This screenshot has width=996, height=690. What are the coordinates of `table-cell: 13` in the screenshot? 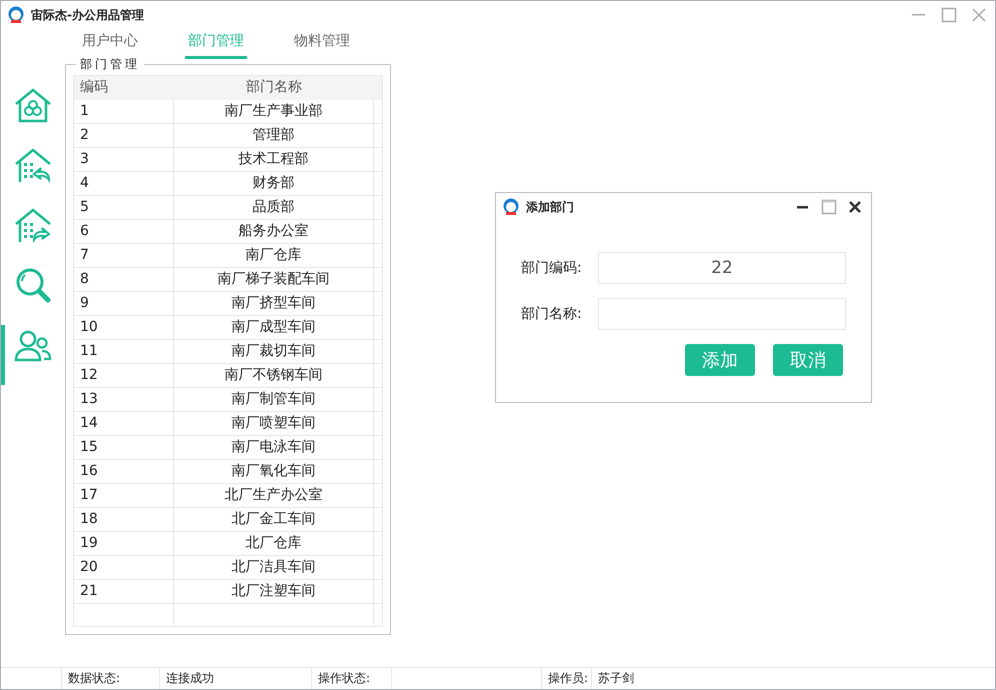 It's located at (124, 399).